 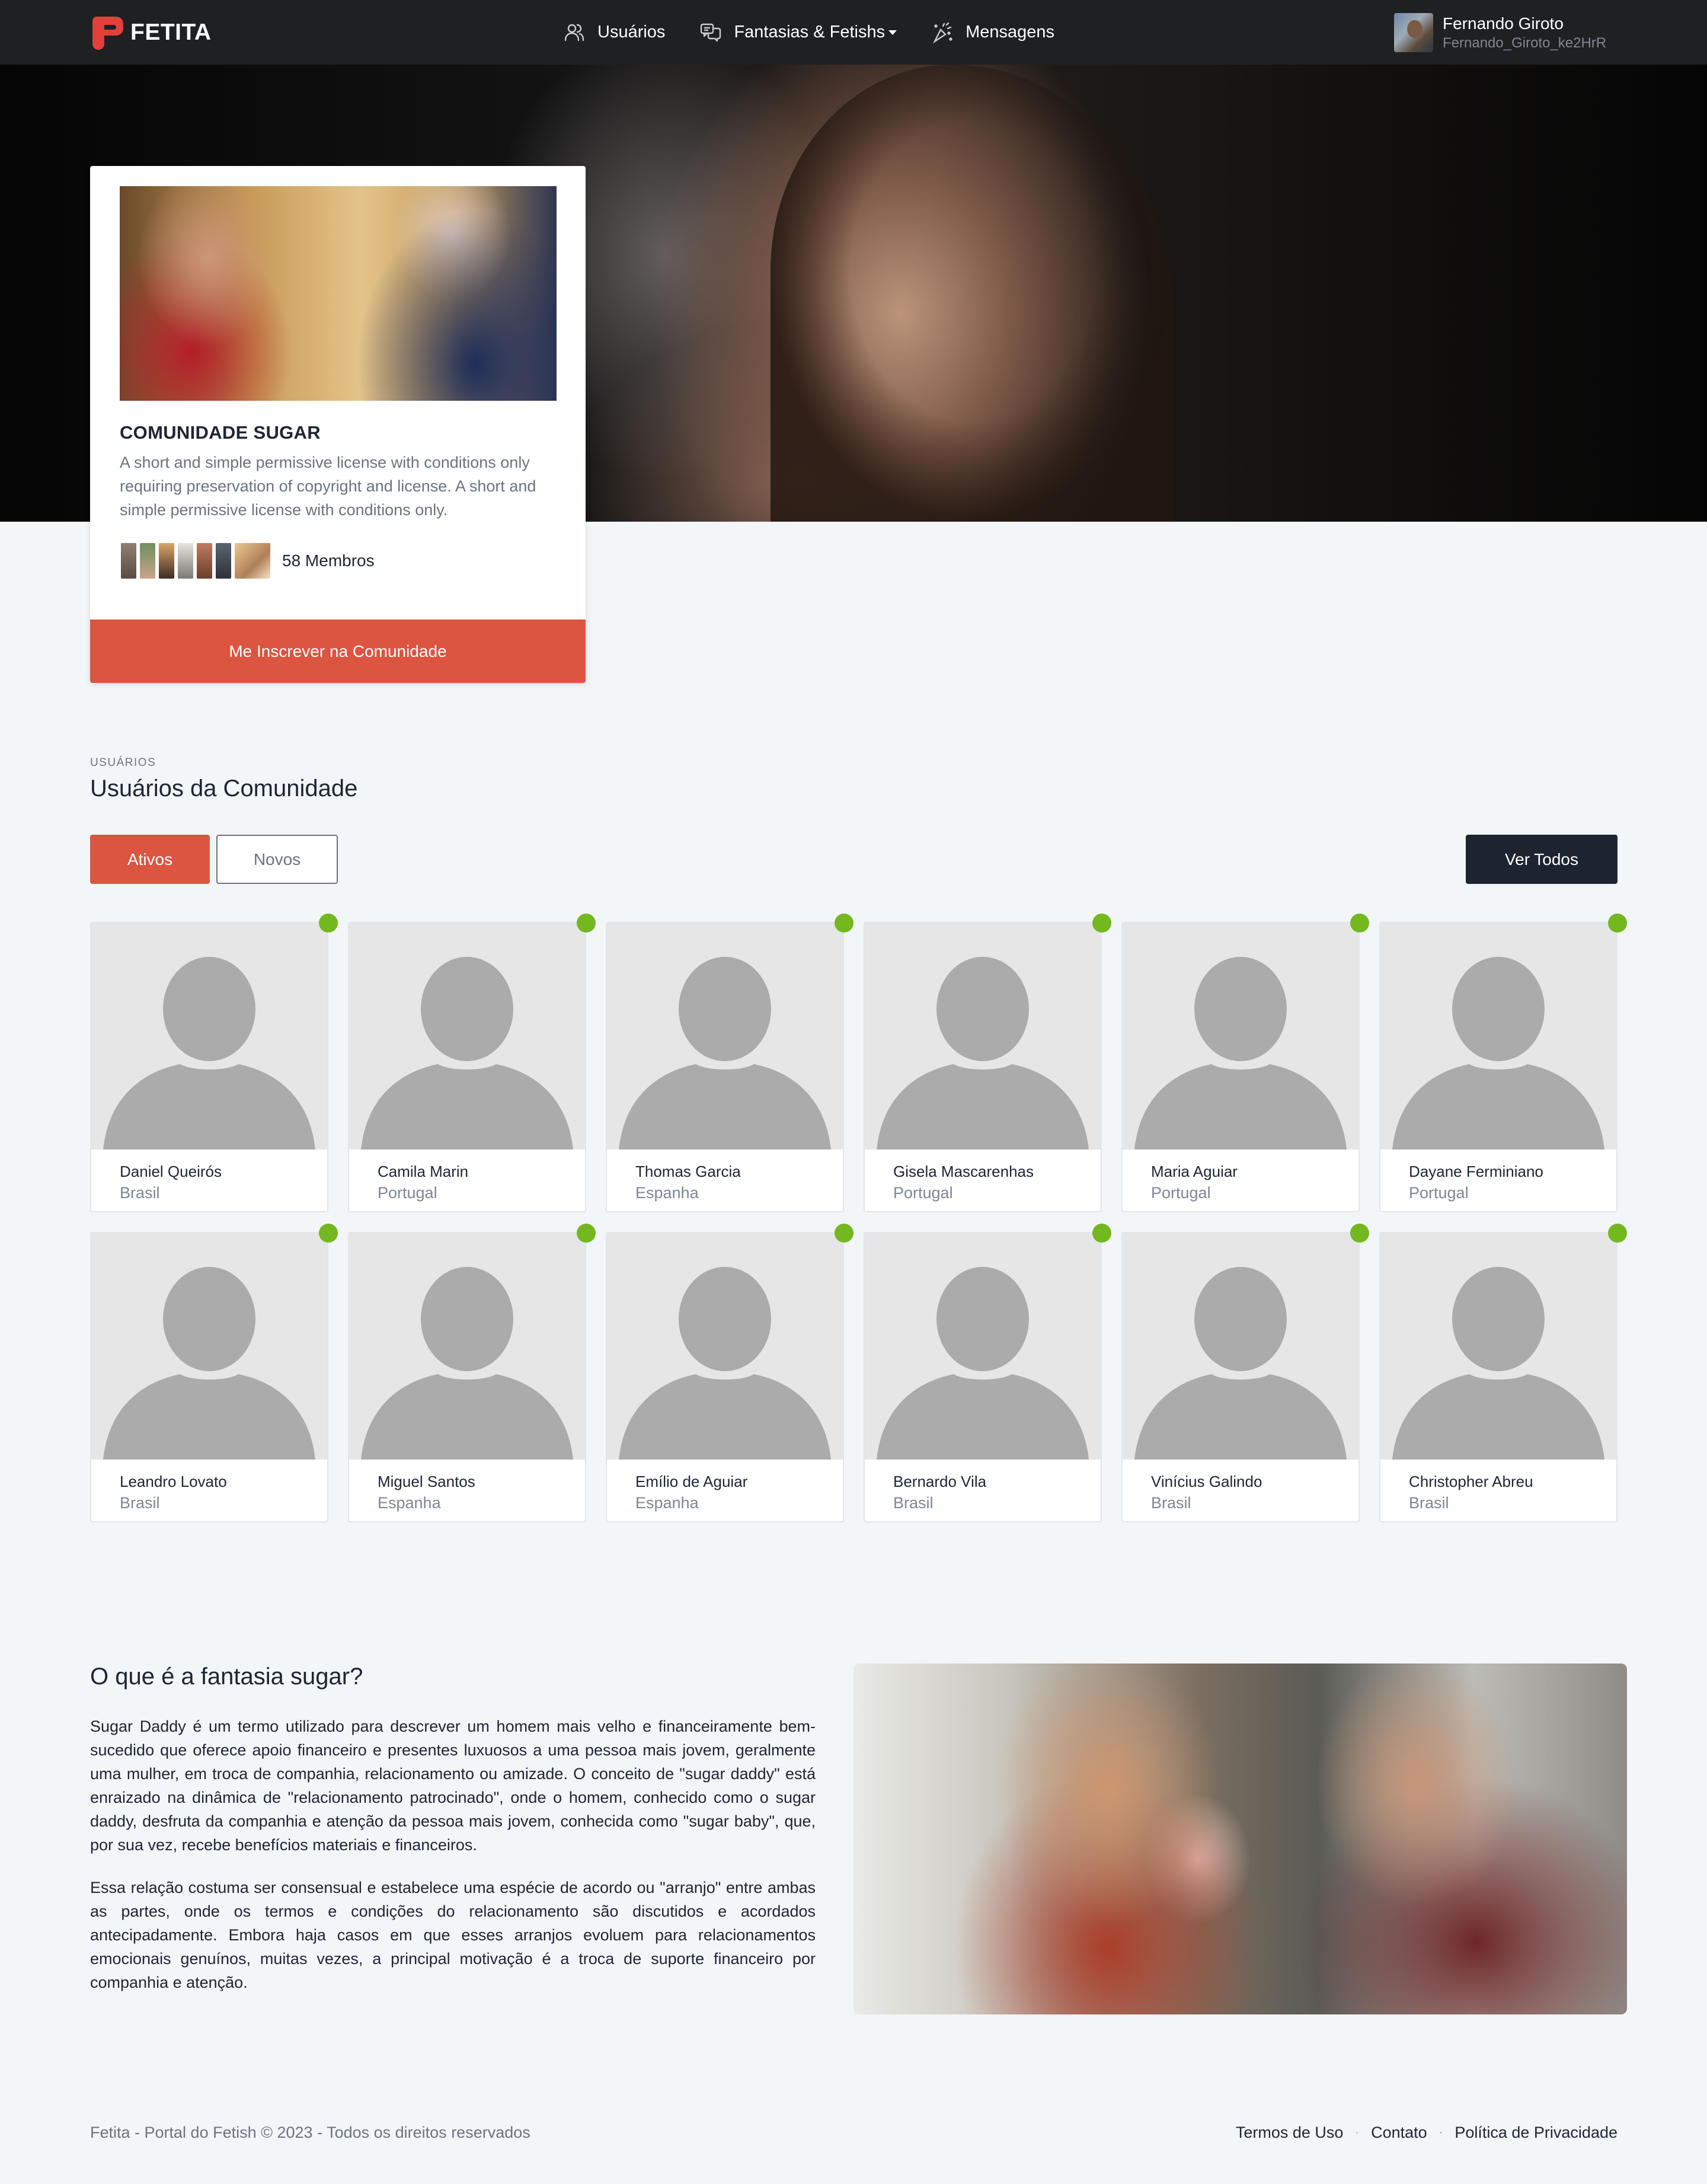 What do you see at coordinates (1399, 2133) in the screenshot?
I see `footer-link-contact: Contato` at bounding box center [1399, 2133].